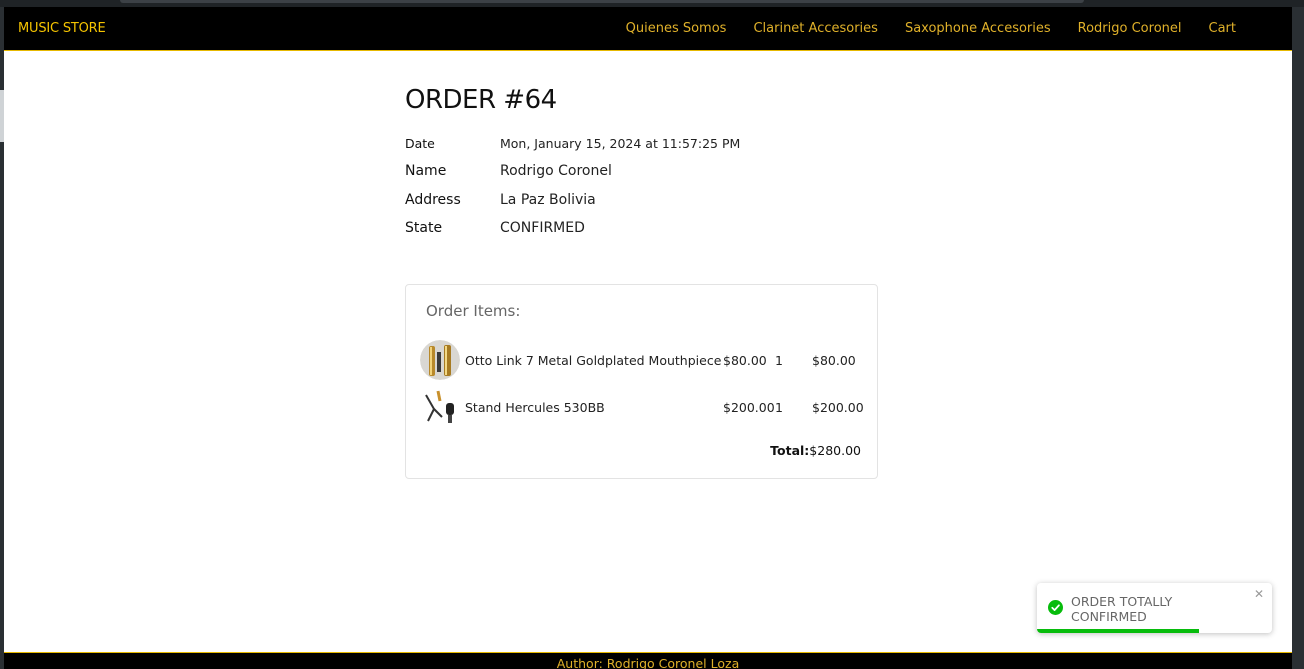 This screenshot has height=669, width=1304. What do you see at coordinates (815, 28) in the screenshot?
I see `nav-link-clarinet-accesories: Clarinet Accesories` at bounding box center [815, 28].